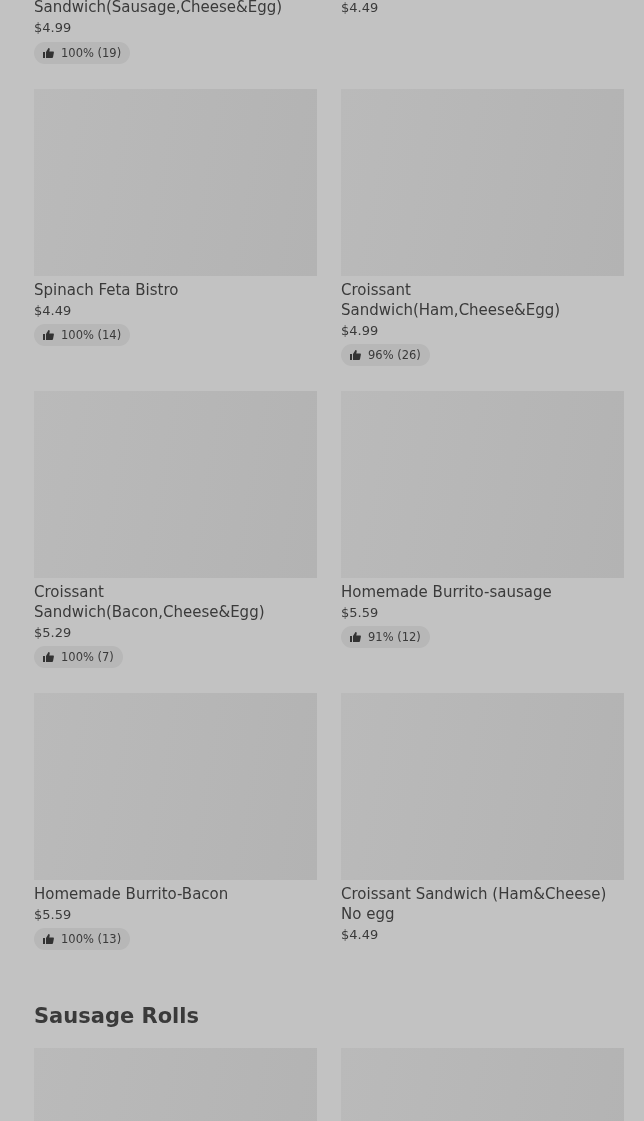 The width and height of the screenshot is (644, 1121). I want to click on rating-badge: 100% (19), so click(82, 53).